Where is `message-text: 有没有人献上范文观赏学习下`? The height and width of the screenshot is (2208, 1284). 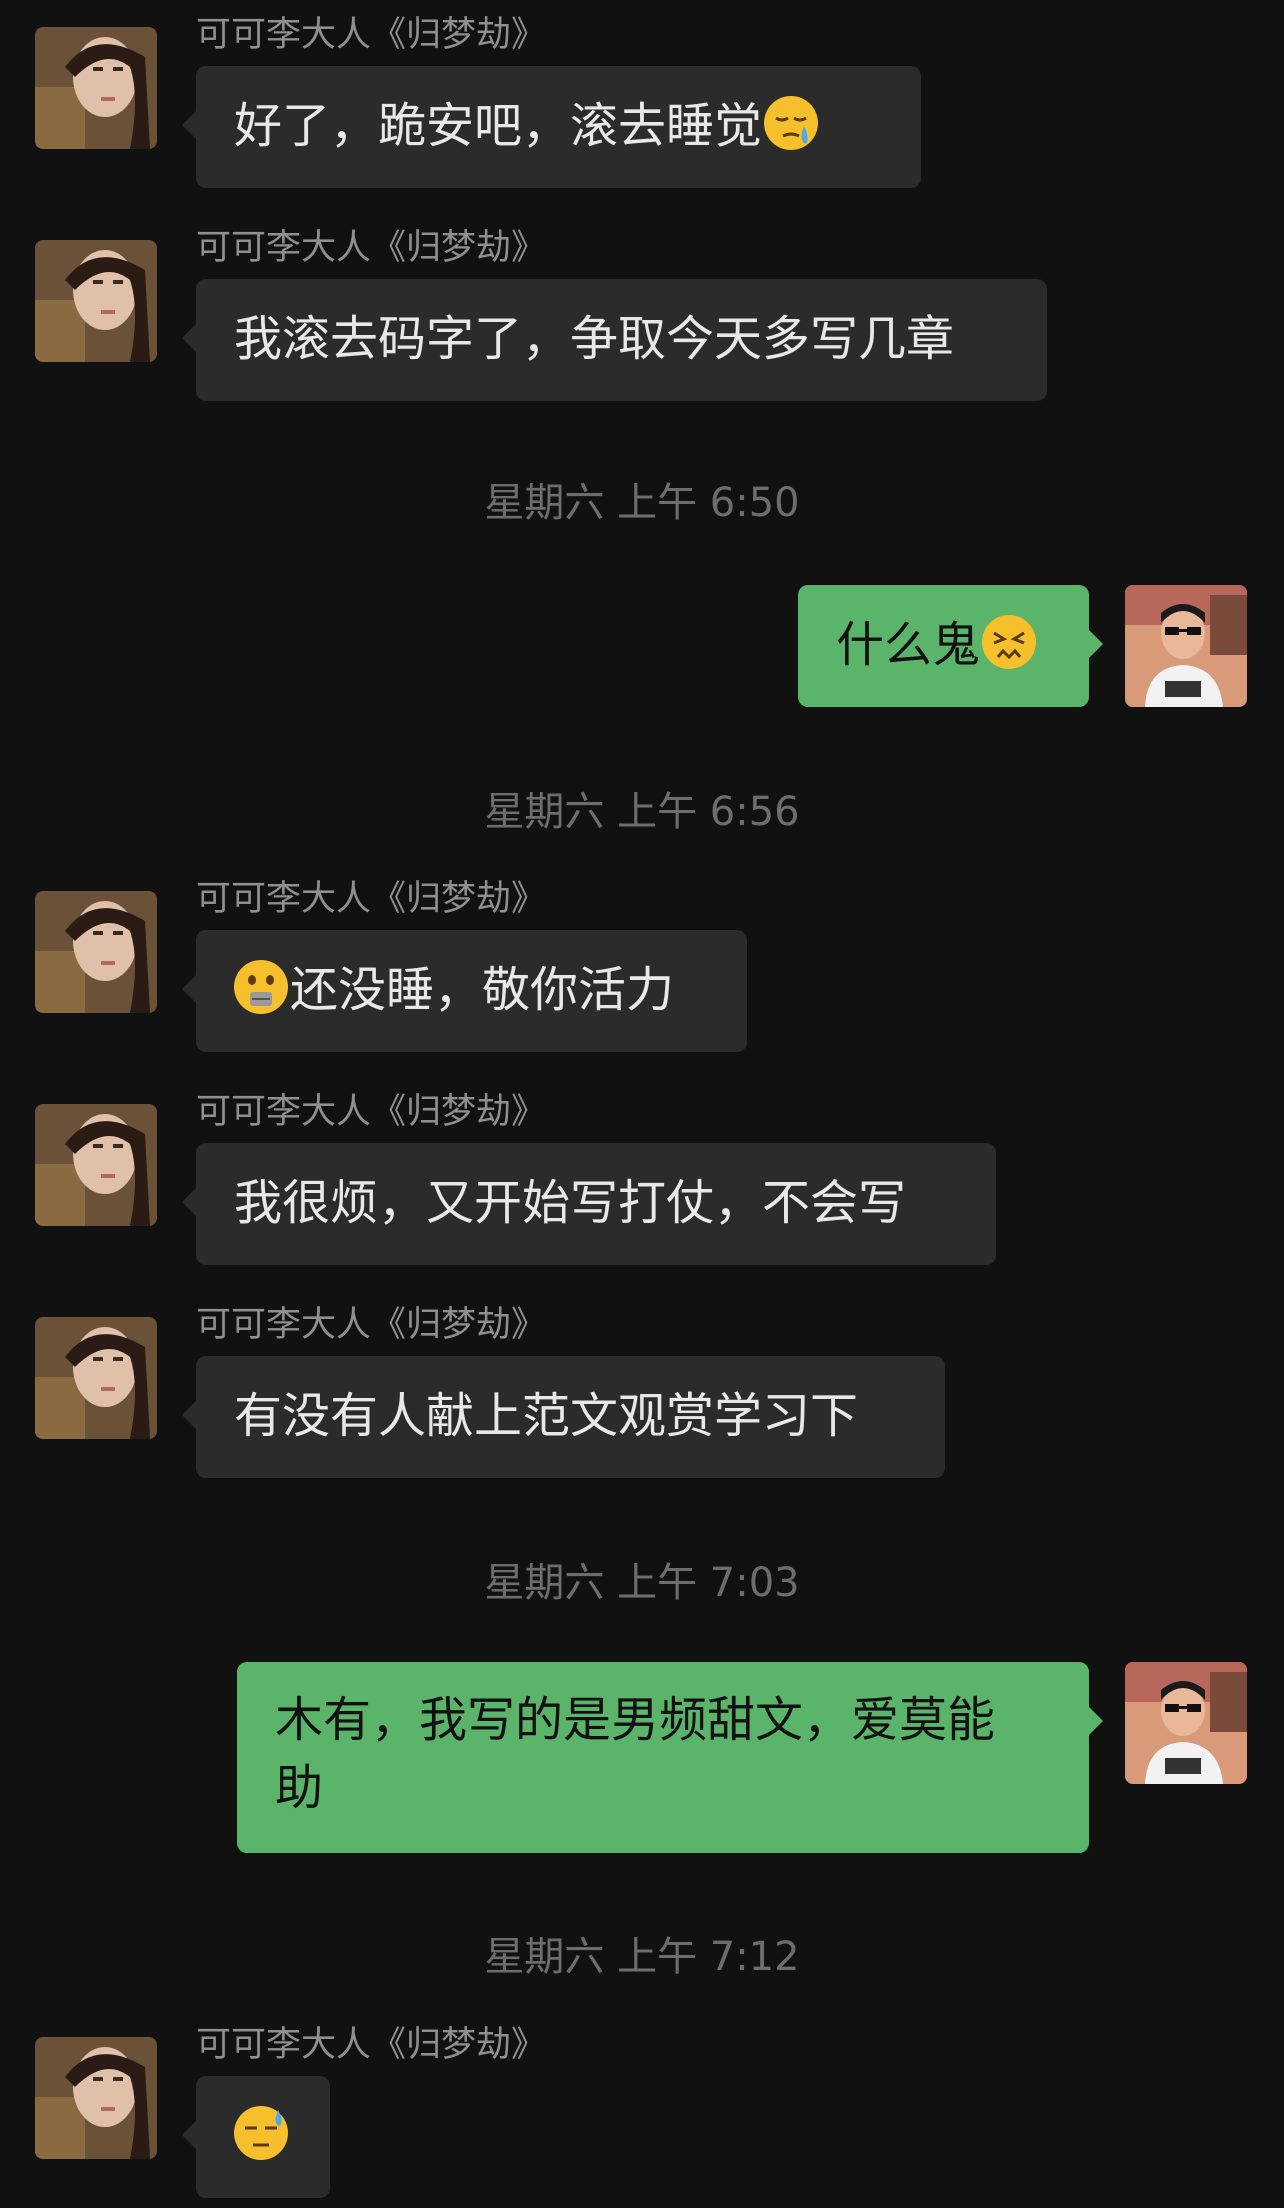 message-text: 有没有人献上范文观赏学习下 is located at coordinates (546, 1416).